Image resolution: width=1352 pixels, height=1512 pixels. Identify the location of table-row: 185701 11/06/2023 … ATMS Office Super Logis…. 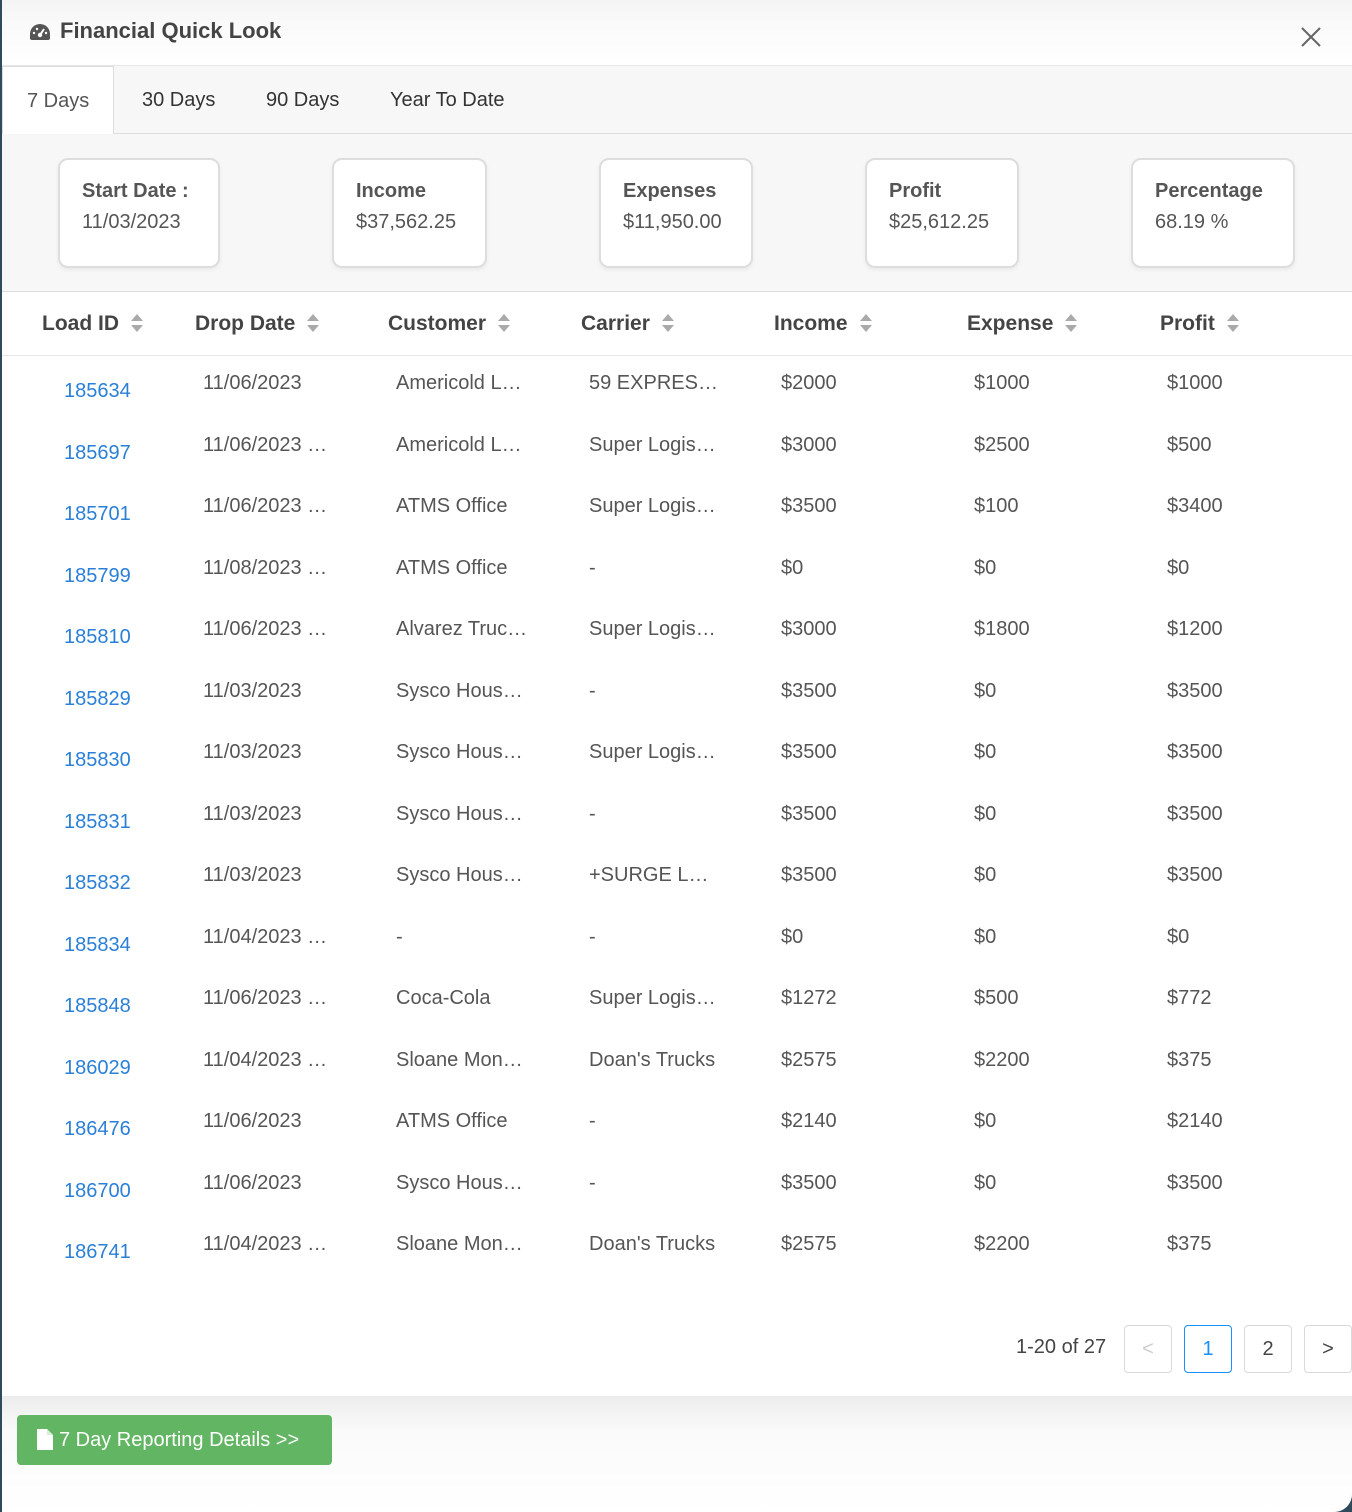
(677, 510).